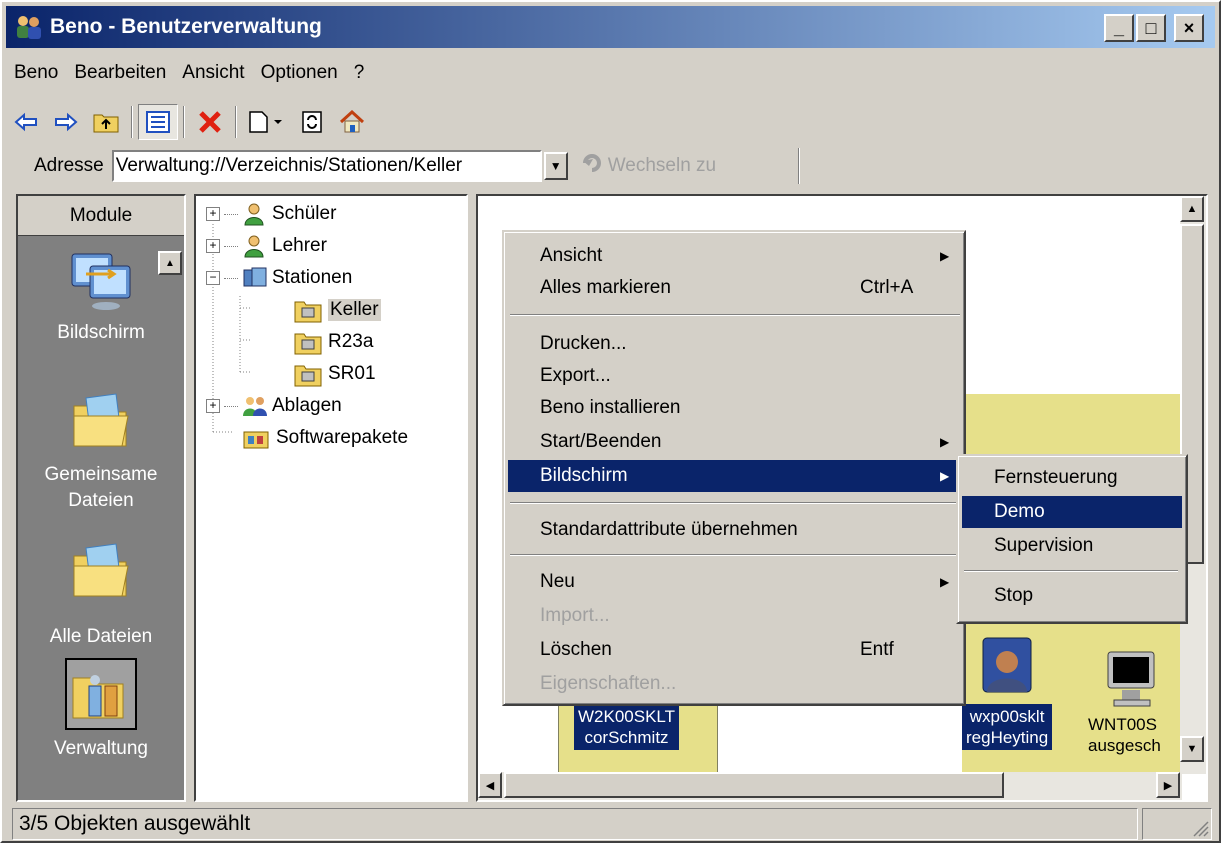  What do you see at coordinates (312, 122) in the screenshot?
I see `refresh-icon` at bounding box center [312, 122].